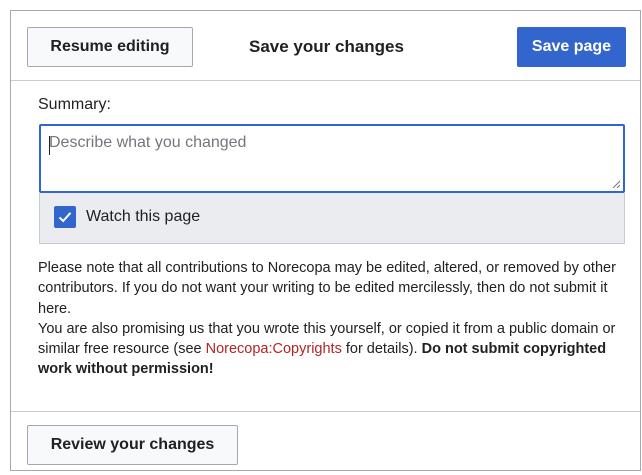 This screenshot has width=642, height=475. What do you see at coordinates (332, 218) in the screenshot?
I see `watch-row: Watch this page` at bounding box center [332, 218].